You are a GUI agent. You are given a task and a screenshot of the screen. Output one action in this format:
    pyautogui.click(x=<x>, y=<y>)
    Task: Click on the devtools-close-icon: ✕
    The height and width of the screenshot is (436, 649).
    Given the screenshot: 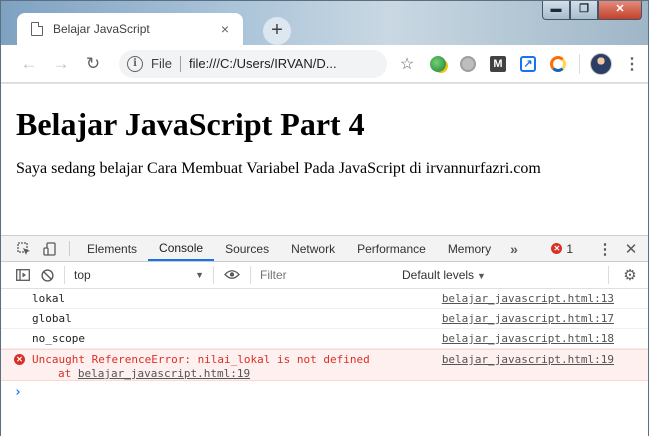 What is the action you would take?
    pyautogui.click(x=631, y=249)
    